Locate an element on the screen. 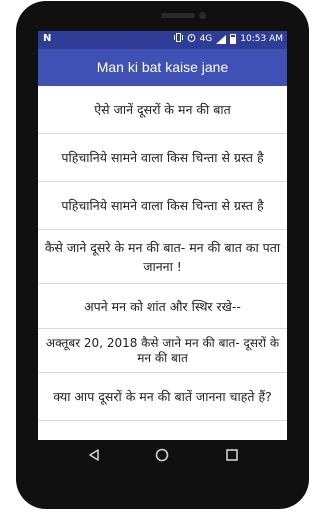 The height and width of the screenshot is (512, 325). list-item: ऐसे जानें दूसरों के मन की बात is located at coordinates (162, 110).